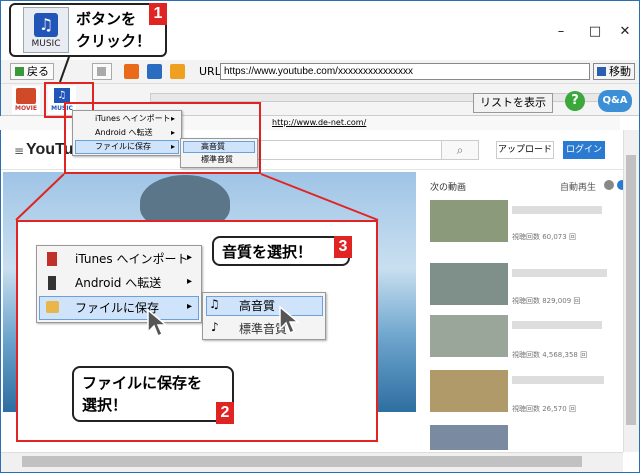  What do you see at coordinates (257, 305) in the screenshot?
I see `submenu-item-high-large: 高音質` at bounding box center [257, 305].